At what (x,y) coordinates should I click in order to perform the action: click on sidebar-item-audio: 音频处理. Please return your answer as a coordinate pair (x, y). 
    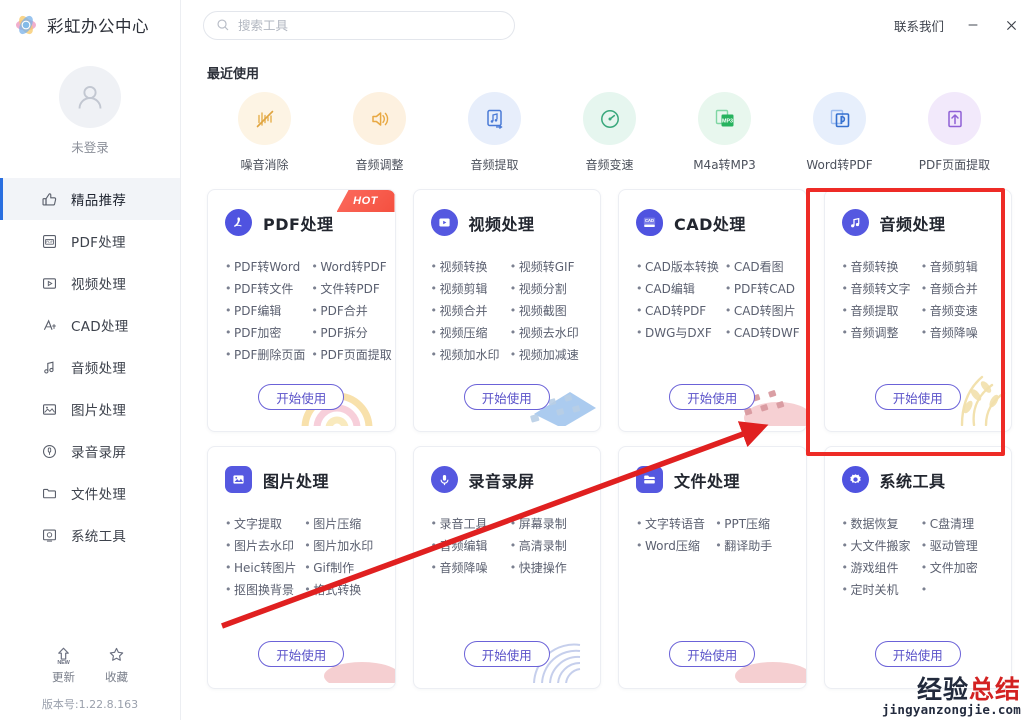
    Looking at the image, I should click on (90, 367).